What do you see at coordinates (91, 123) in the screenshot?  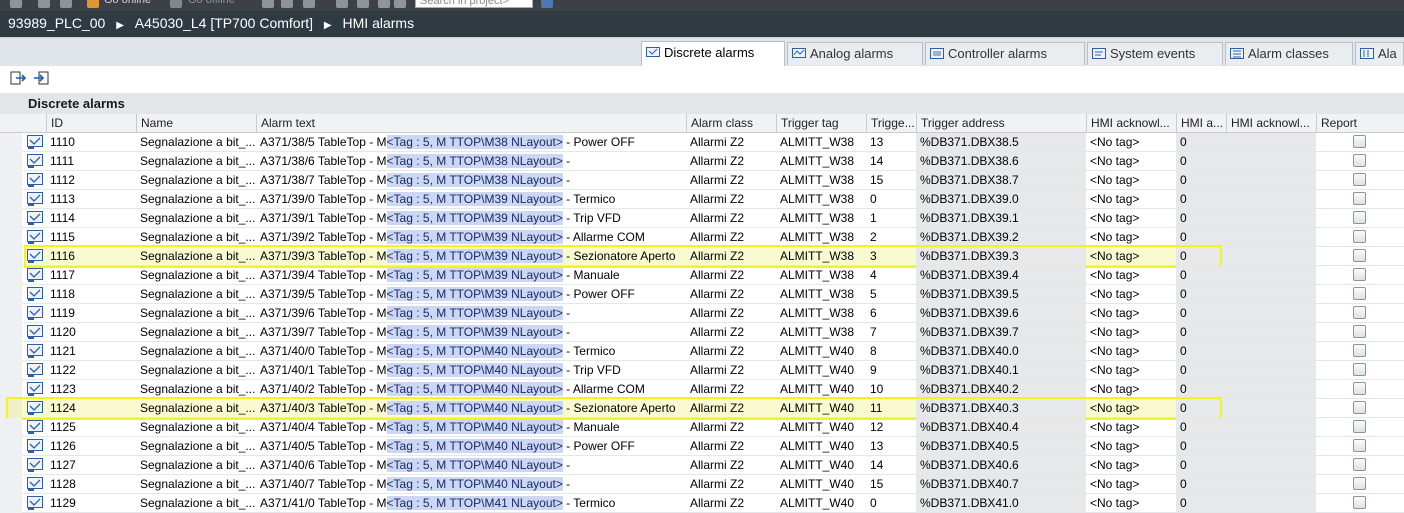 I see `column-header-id: ID` at bounding box center [91, 123].